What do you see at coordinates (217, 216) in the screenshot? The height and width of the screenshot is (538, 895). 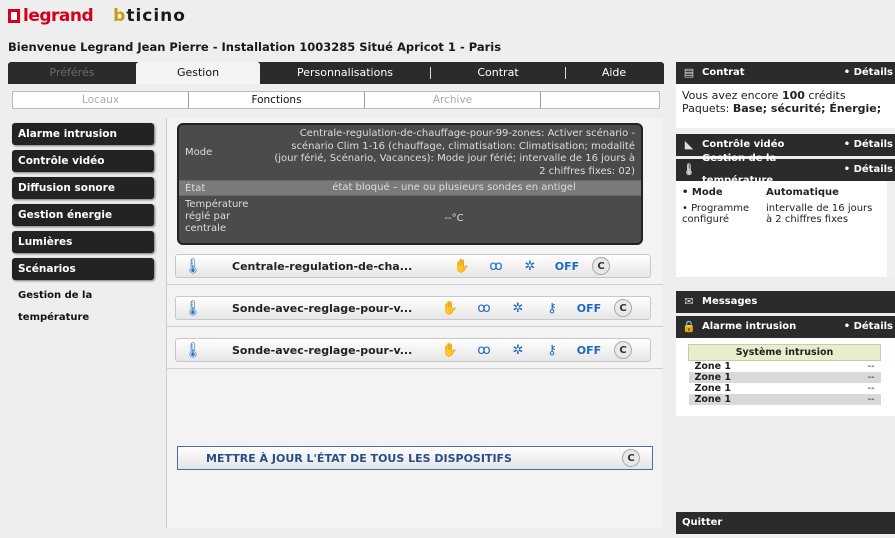 I see `status-temp-label: Température réglé par centrale` at bounding box center [217, 216].